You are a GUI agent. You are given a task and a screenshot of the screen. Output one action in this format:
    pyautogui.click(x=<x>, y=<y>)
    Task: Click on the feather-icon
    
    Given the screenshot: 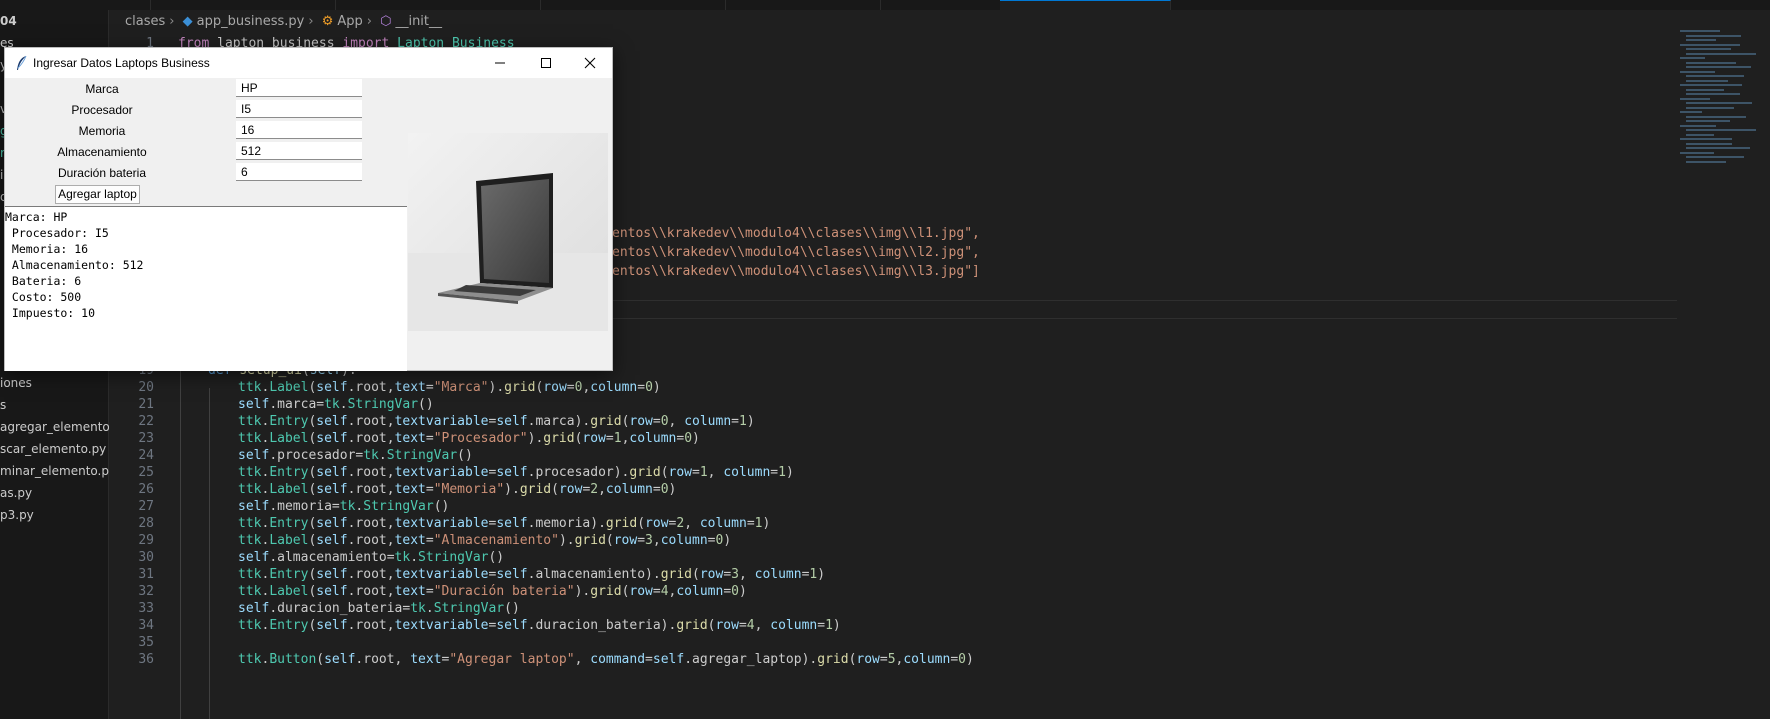 What is the action you would take?
    pyautogui.click(x=22, y=62)
    